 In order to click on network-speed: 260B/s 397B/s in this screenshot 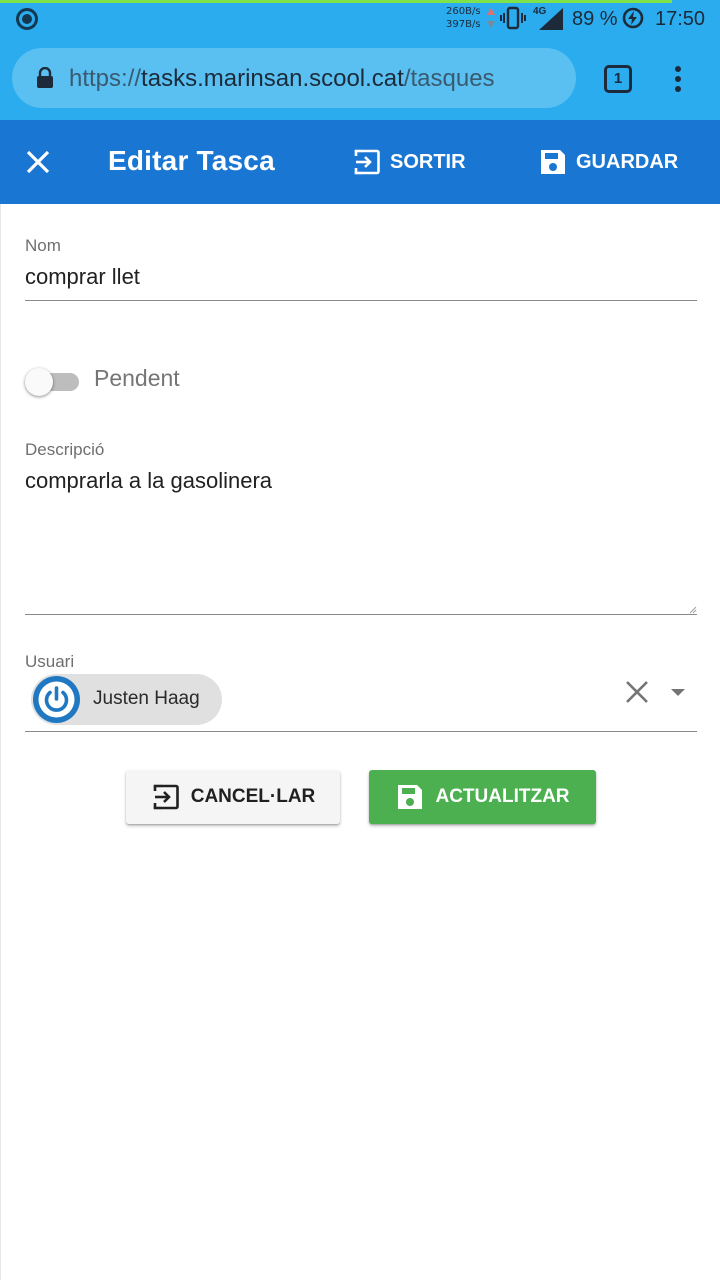, I will do `click(463, 18)`.